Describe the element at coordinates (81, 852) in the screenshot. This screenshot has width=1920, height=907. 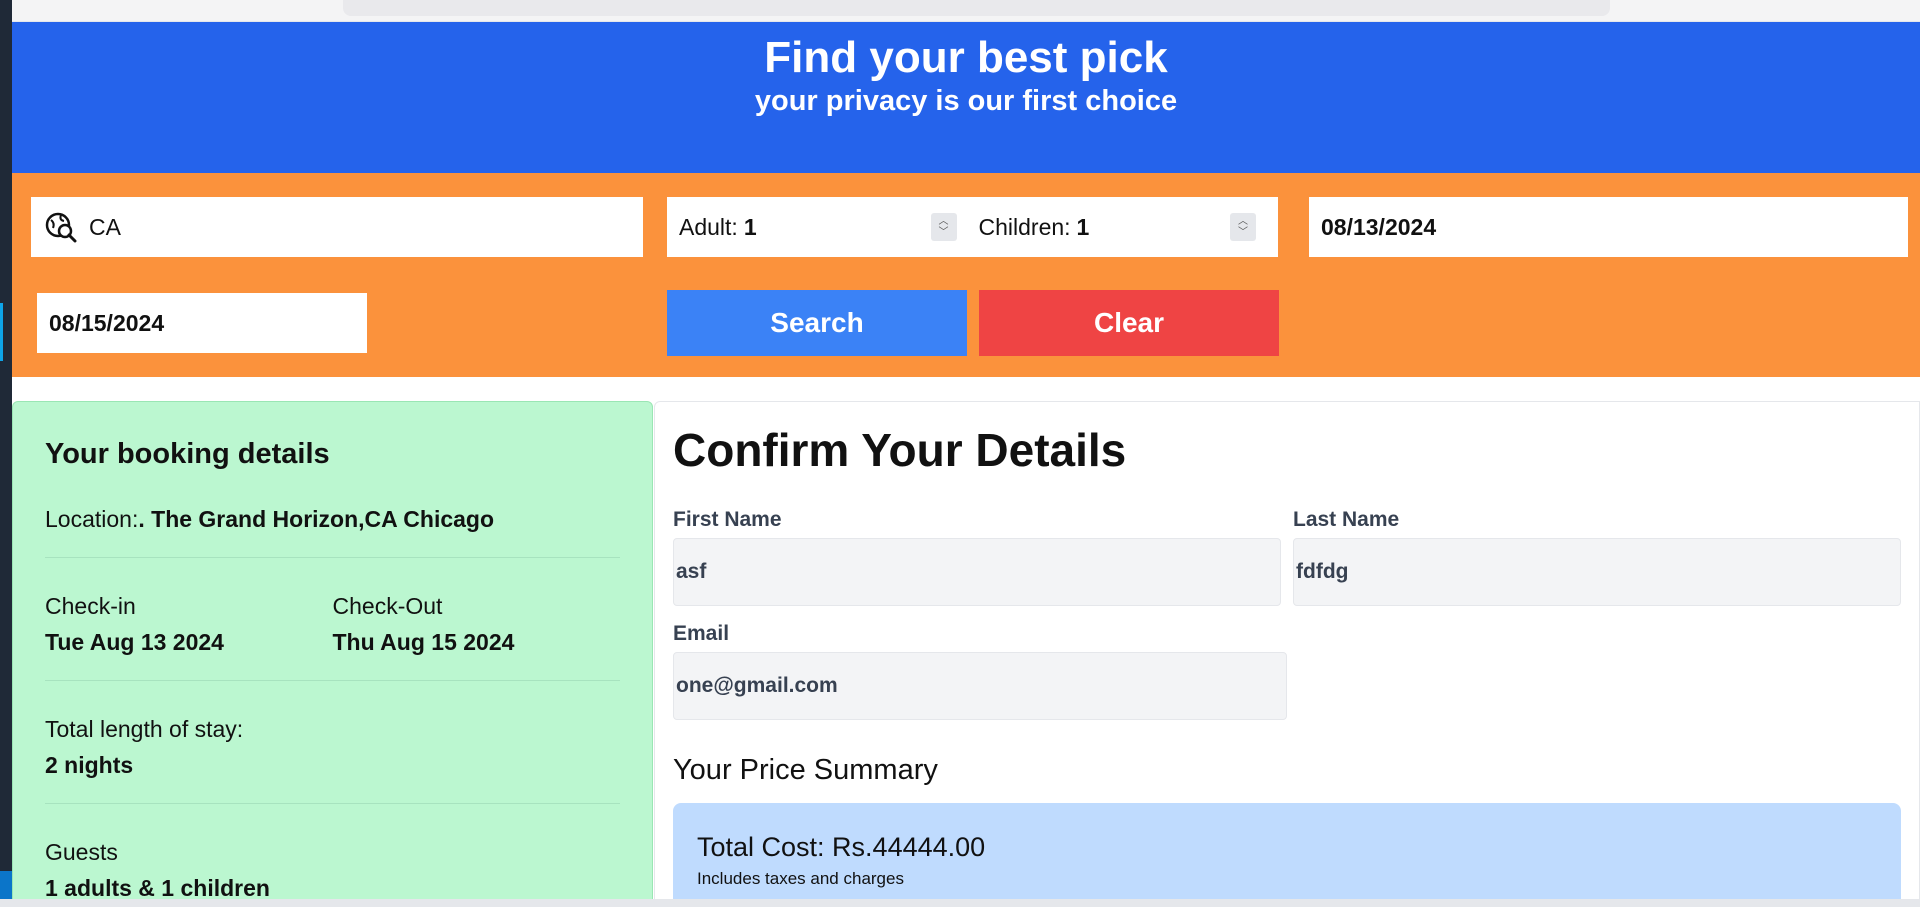
I see `guests-label: Guests` at that location.